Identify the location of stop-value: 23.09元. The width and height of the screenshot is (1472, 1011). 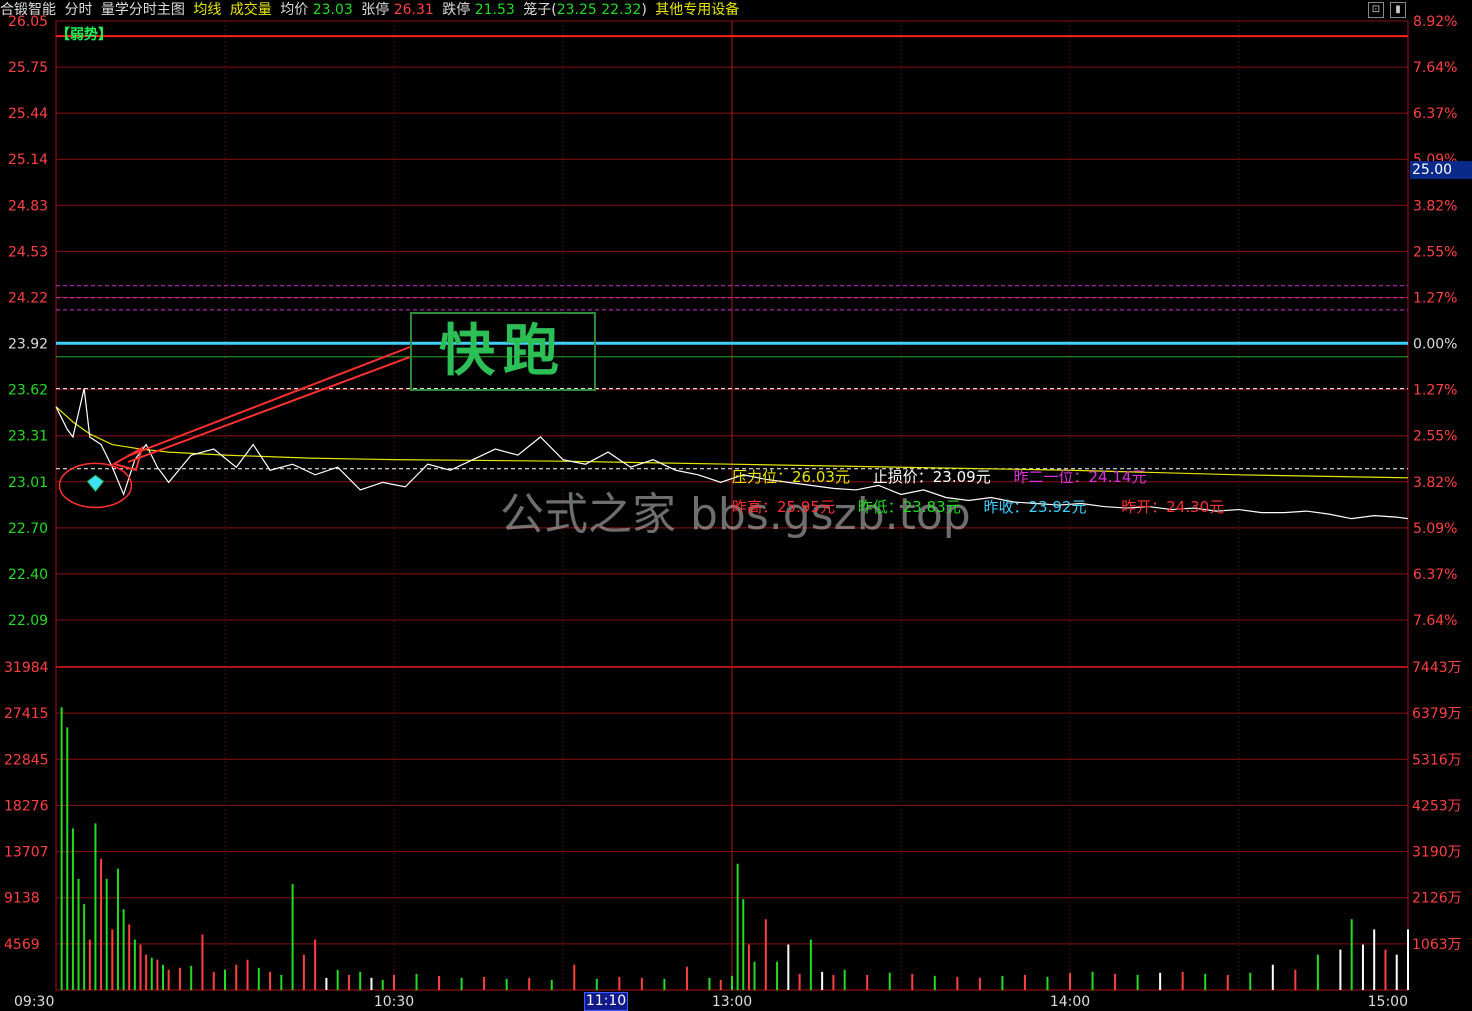
(961, 477).